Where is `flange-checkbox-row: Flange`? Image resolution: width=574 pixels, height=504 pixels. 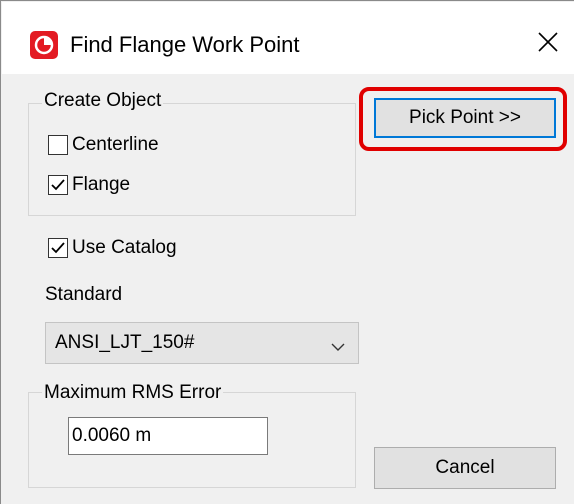
flange-checkbox-row: Flange is located at coordinates (89, 185).